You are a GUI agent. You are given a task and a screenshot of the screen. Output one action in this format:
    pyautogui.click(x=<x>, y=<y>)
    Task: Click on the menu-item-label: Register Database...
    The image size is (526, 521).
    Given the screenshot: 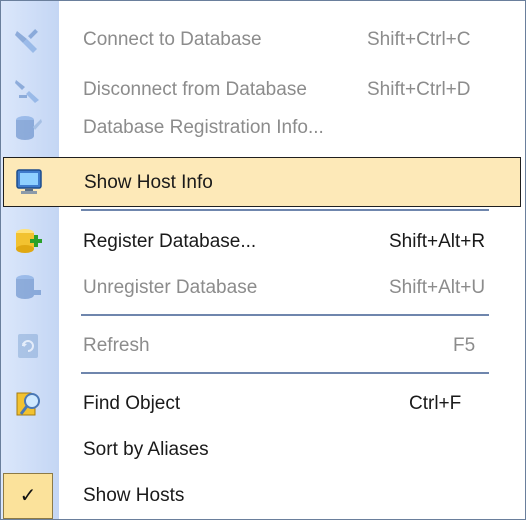 What is the action you would take?
    pyautogui.click(x=170, y=241)
    